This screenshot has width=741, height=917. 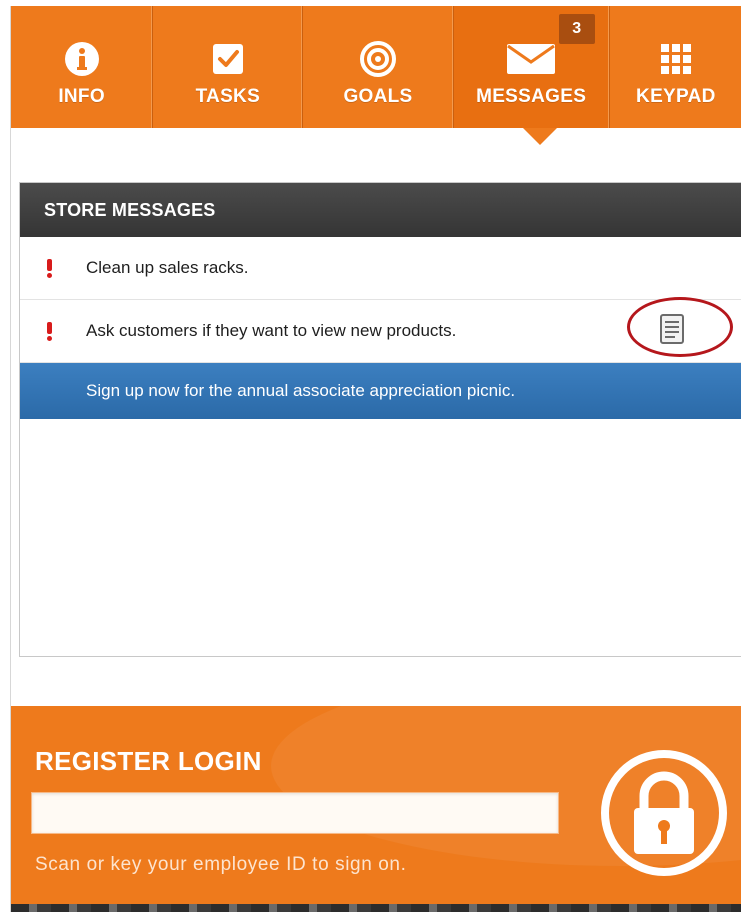 What do you see at coordinates (576, 29) in the screenshot?
I see `message-count-badge: 3` at bounding box center [576, 29].